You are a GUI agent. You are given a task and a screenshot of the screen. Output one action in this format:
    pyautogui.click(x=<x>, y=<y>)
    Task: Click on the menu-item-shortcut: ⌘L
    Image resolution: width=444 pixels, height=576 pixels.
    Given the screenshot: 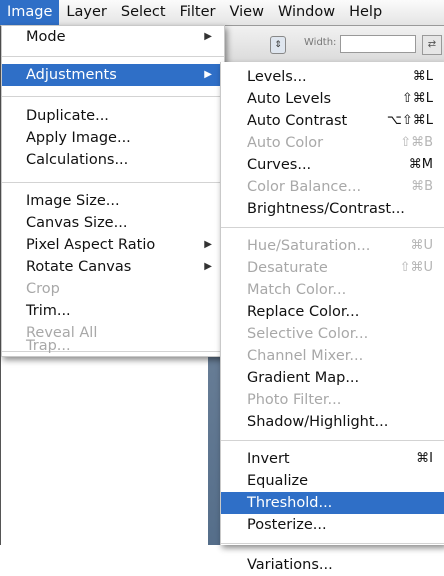 What is the action you would take?
    pyautogui.click(x=422, y=76)
    